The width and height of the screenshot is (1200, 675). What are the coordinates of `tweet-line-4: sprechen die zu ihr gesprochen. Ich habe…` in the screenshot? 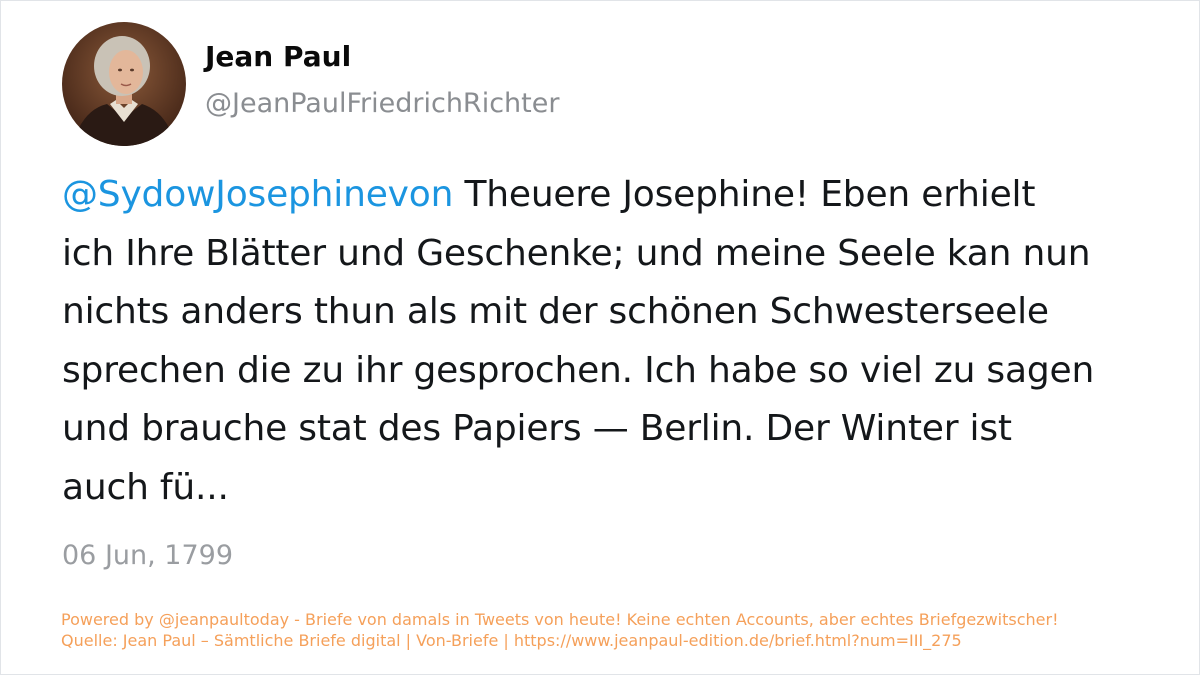 It's located at (578, 370).